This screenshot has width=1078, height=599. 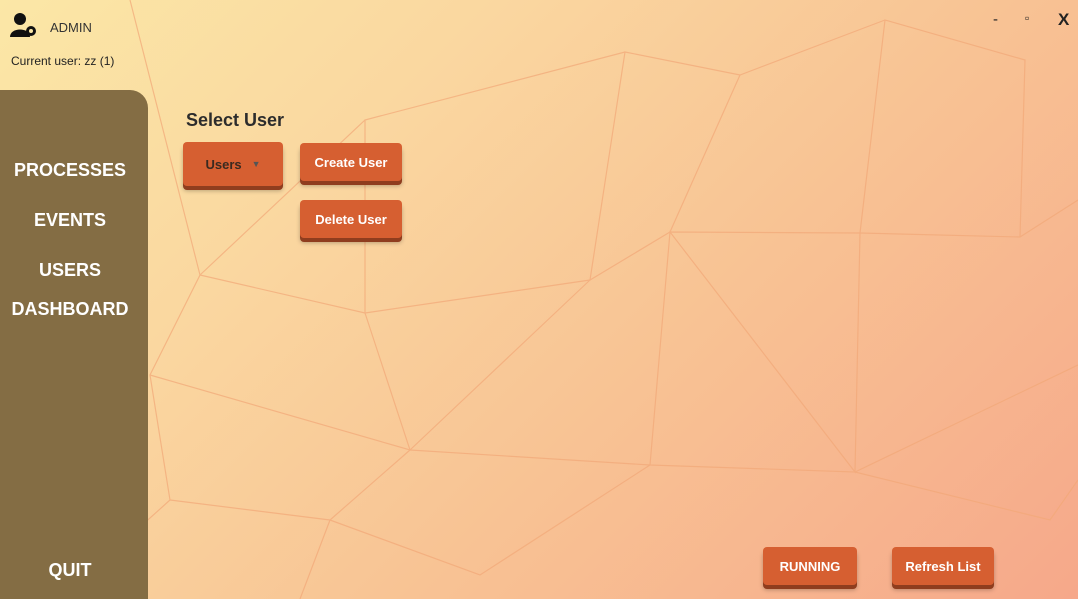 I want to click on caret-down-icon: ▼, so click(x=256, y=164).